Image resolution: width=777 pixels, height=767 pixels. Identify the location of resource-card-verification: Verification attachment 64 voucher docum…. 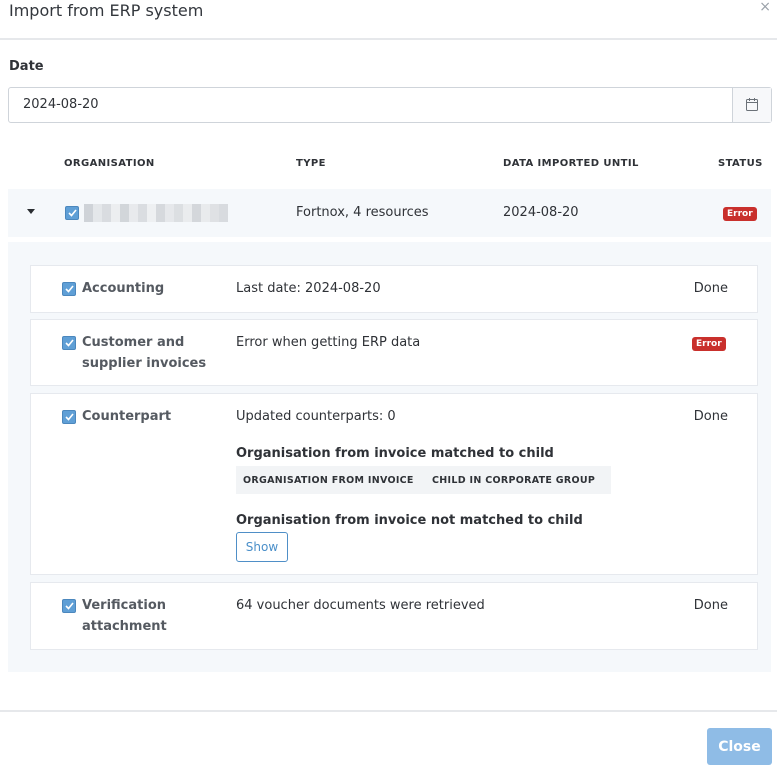
(394, 616).